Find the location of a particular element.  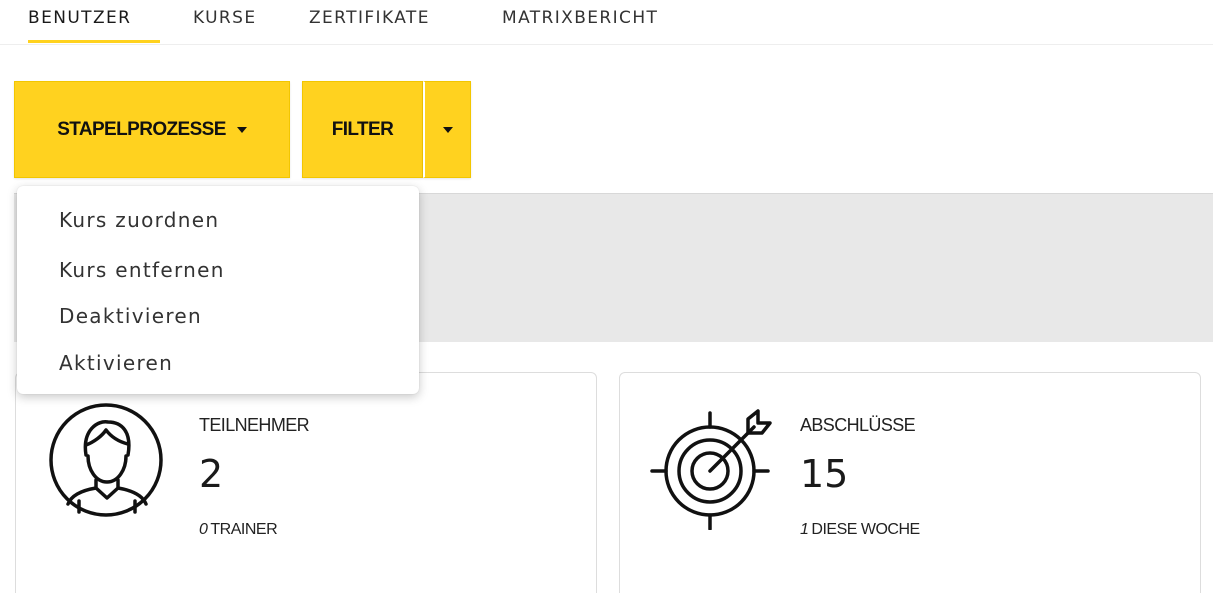

menu-item-activate: Aktivieren is located at coordinates (116, 363).